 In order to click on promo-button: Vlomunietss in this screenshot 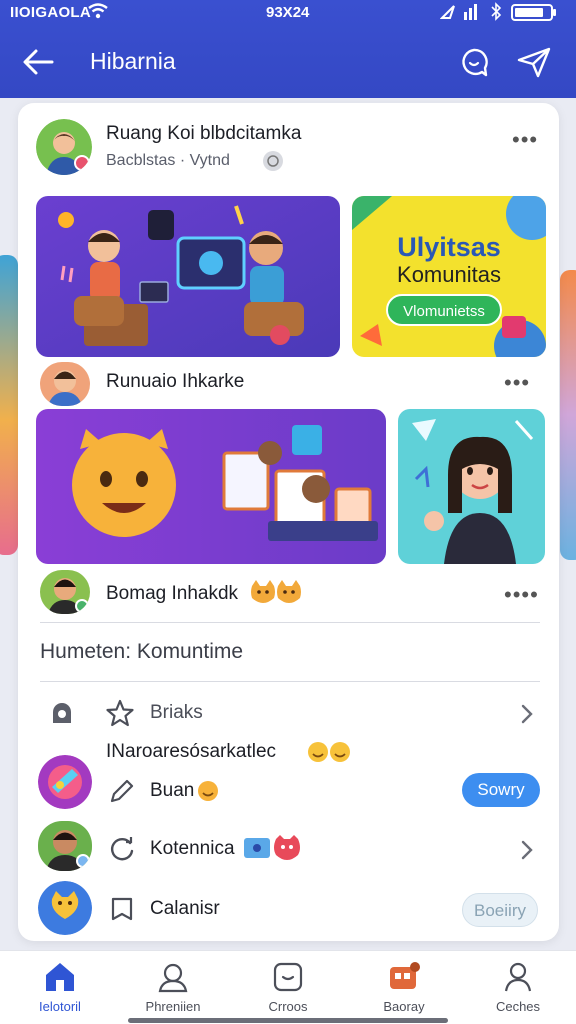, I will do `click(444, 310)`.